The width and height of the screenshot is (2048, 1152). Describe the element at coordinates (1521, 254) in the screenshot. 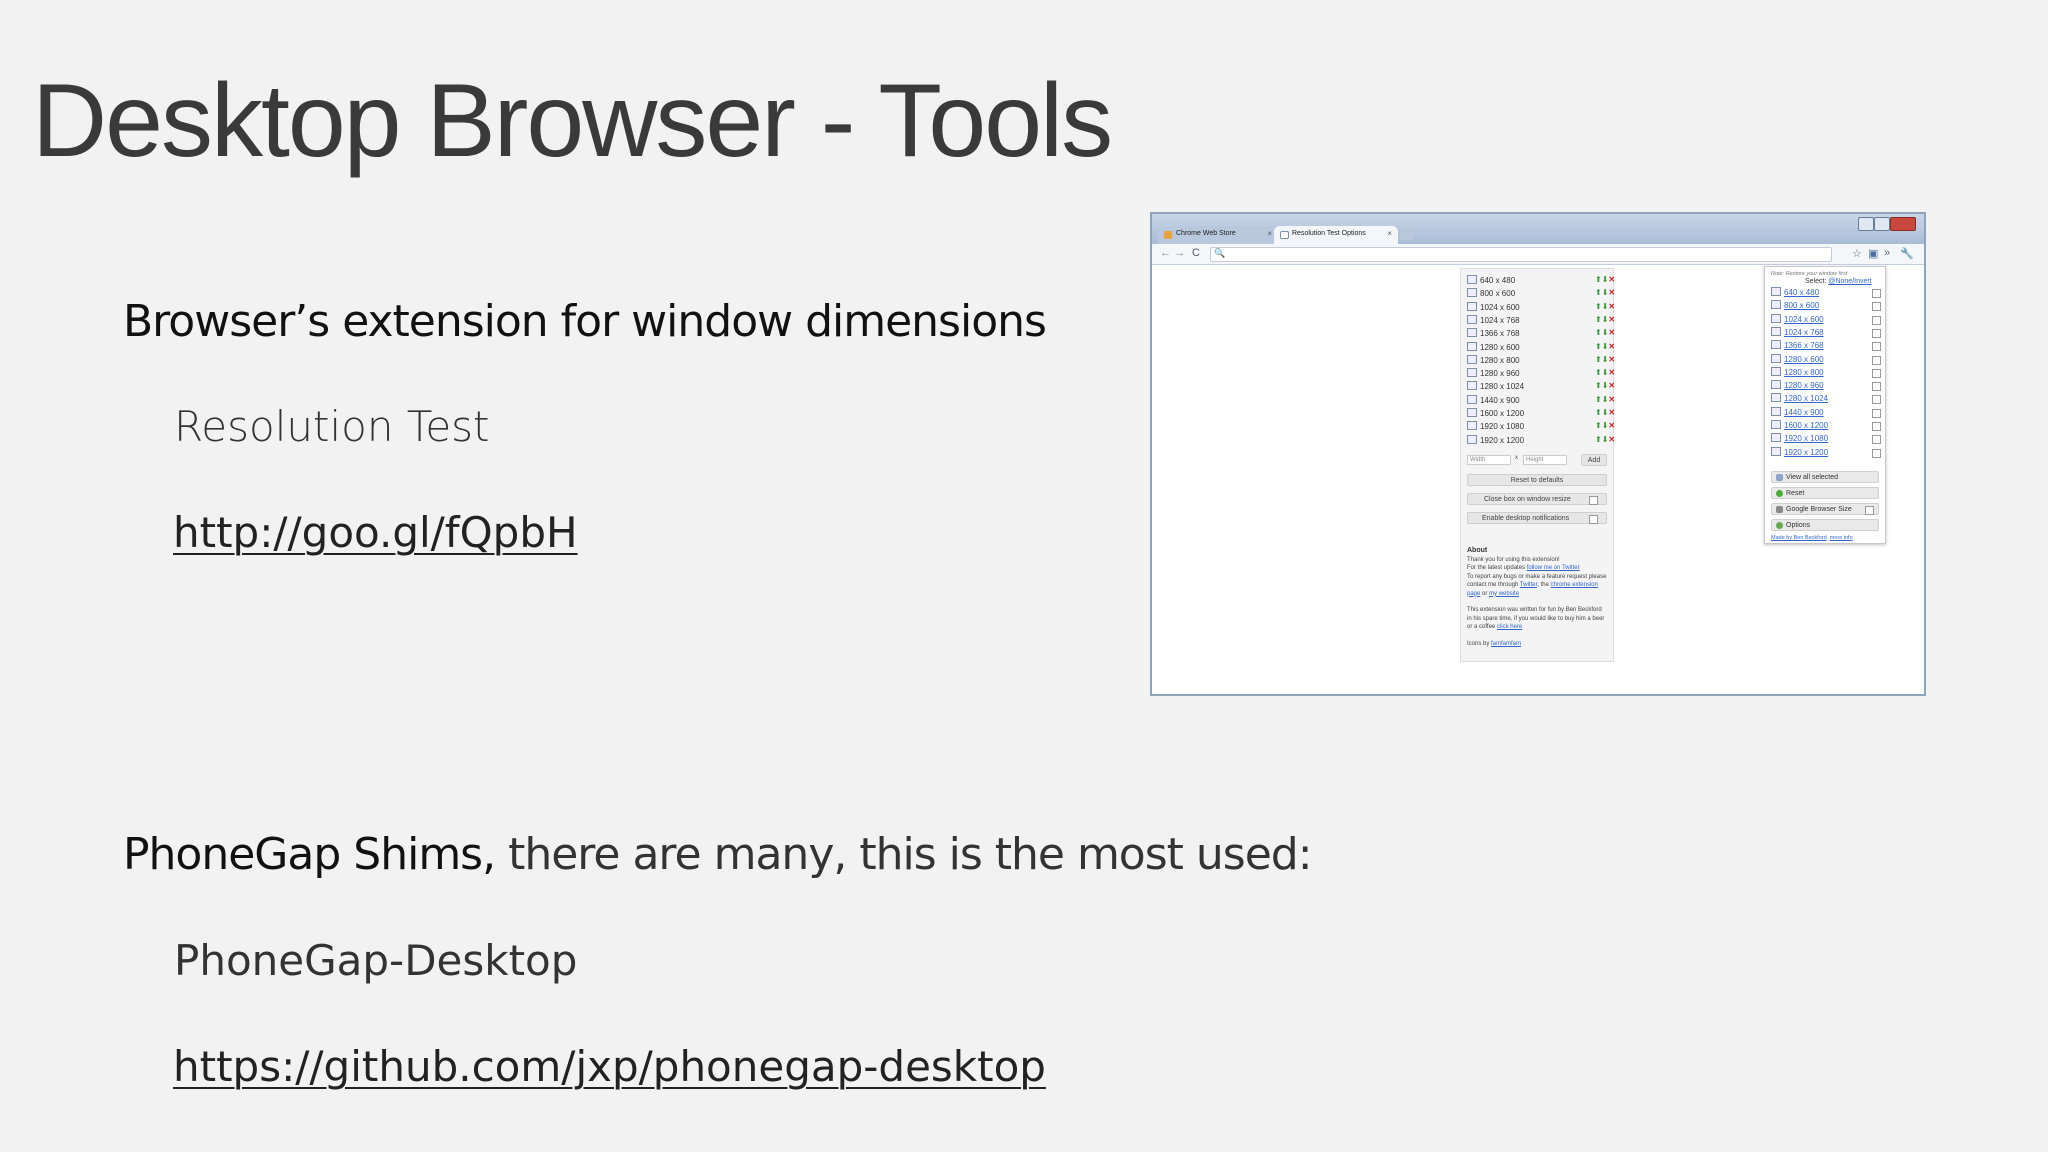

I see `address-bar: 🔍` at that location.